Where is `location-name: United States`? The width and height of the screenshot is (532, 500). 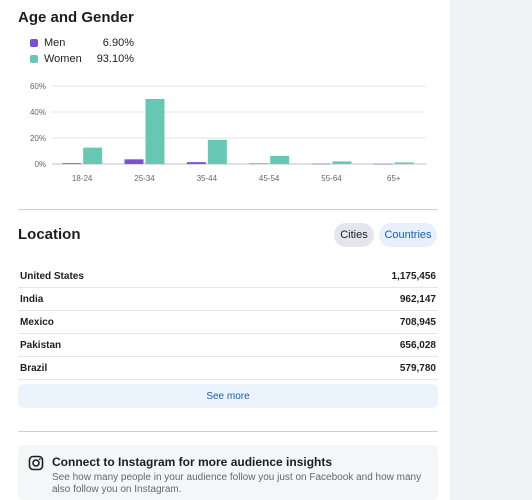
location-name: United States is located at coordinates (52, 276).